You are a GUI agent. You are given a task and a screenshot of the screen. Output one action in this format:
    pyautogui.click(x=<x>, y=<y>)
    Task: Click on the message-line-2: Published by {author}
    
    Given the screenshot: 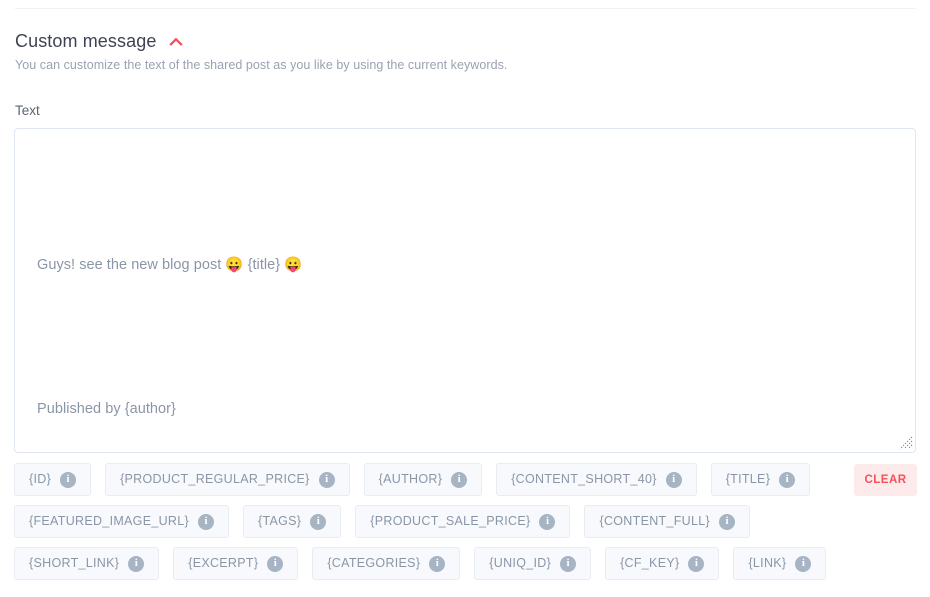 What is the action you would take?
    pyautogui.click(x=106, y=409)
    